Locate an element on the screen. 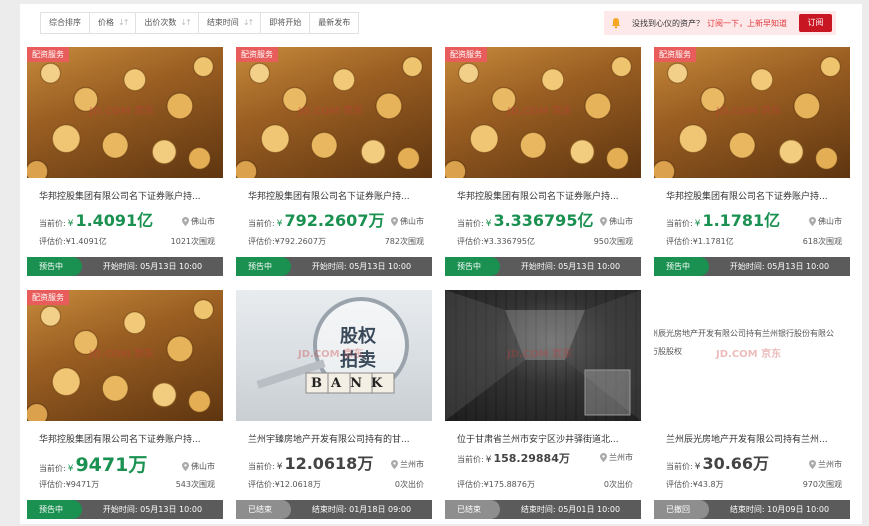 The image size is (869, 526). info-row: 评估价:¥12.0618万 0次出价 is located at coordinates (336, 484).